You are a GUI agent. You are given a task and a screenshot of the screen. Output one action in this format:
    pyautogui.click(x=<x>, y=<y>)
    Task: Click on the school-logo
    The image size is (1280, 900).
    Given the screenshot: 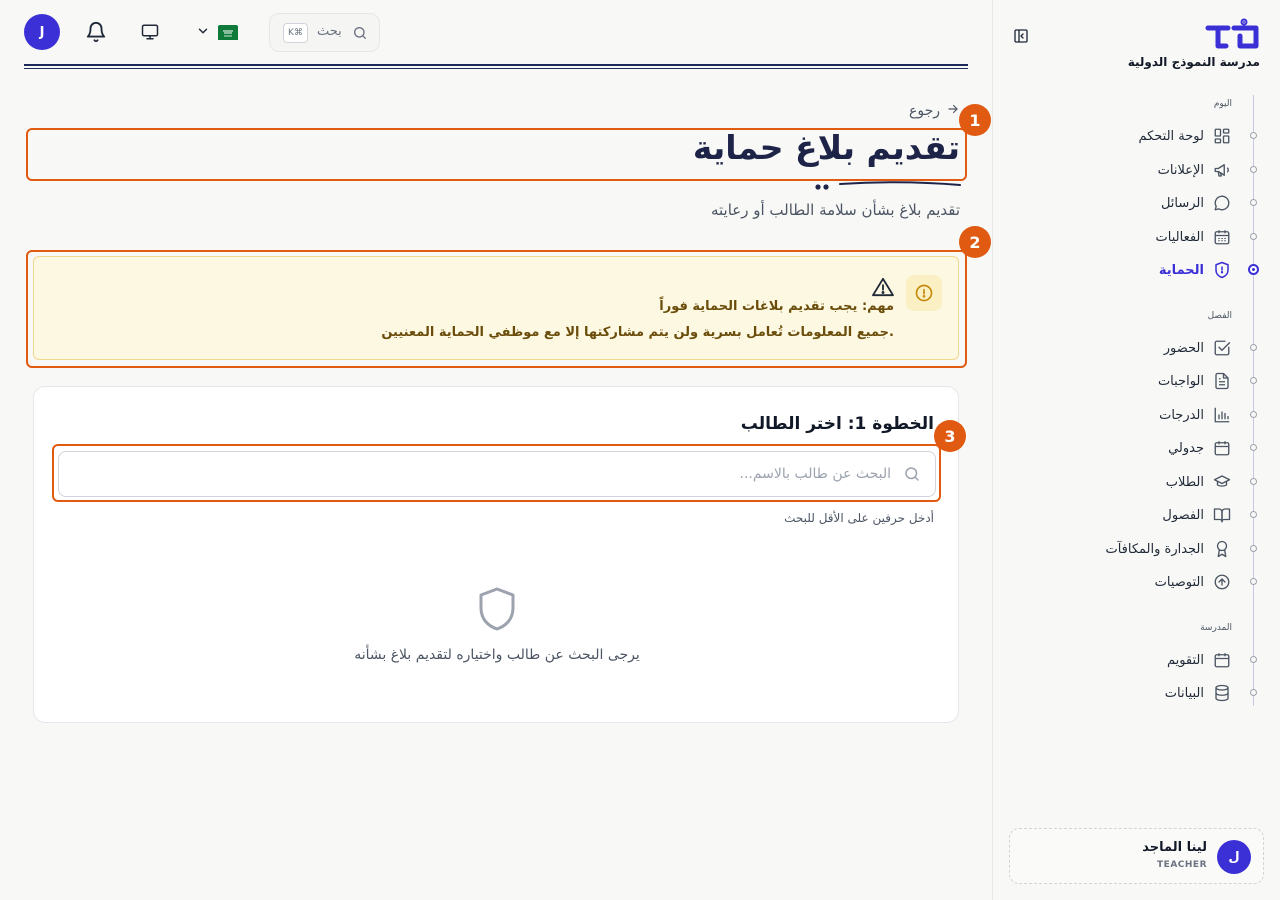 What is the action you would take?
    pyautogui.click(x=1232, y=34)
    